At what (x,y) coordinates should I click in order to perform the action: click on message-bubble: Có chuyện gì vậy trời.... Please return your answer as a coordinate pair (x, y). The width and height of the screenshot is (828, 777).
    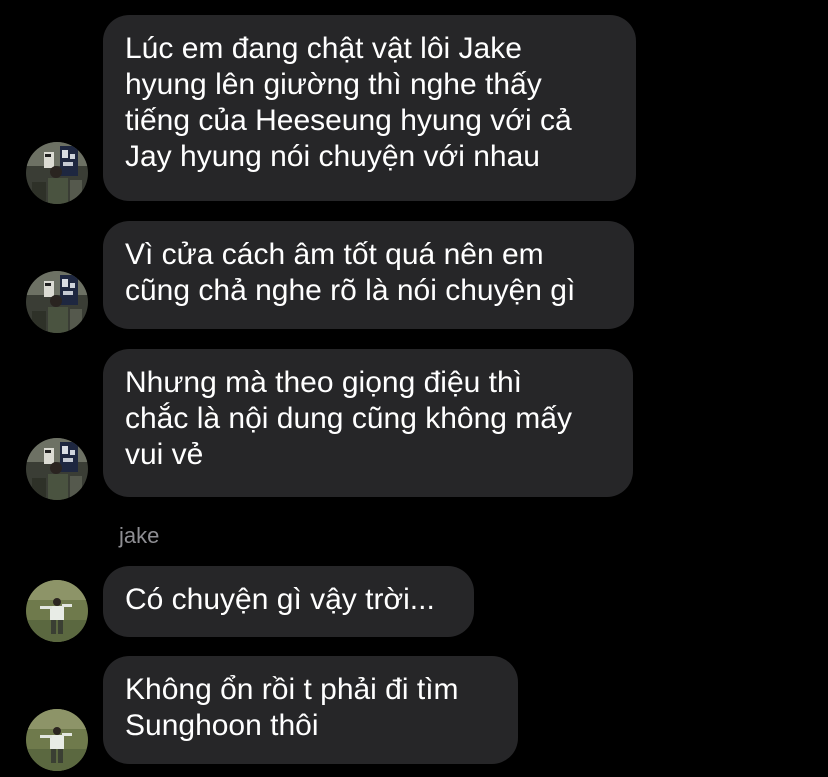
    Looking at the image, I should click on (288, 601).